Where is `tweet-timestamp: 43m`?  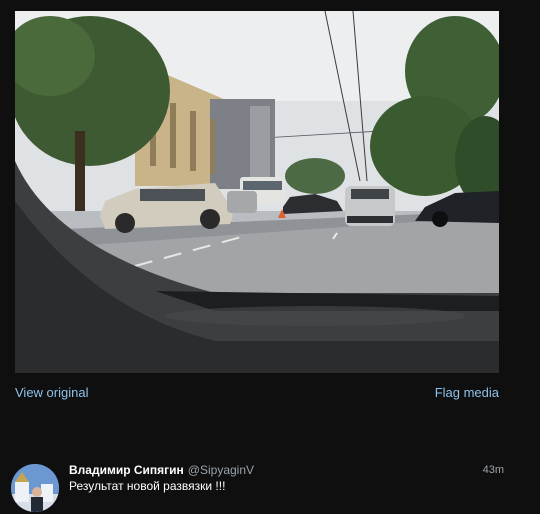
tweet-timestamp: 43m is located at coordinates (493, 470).